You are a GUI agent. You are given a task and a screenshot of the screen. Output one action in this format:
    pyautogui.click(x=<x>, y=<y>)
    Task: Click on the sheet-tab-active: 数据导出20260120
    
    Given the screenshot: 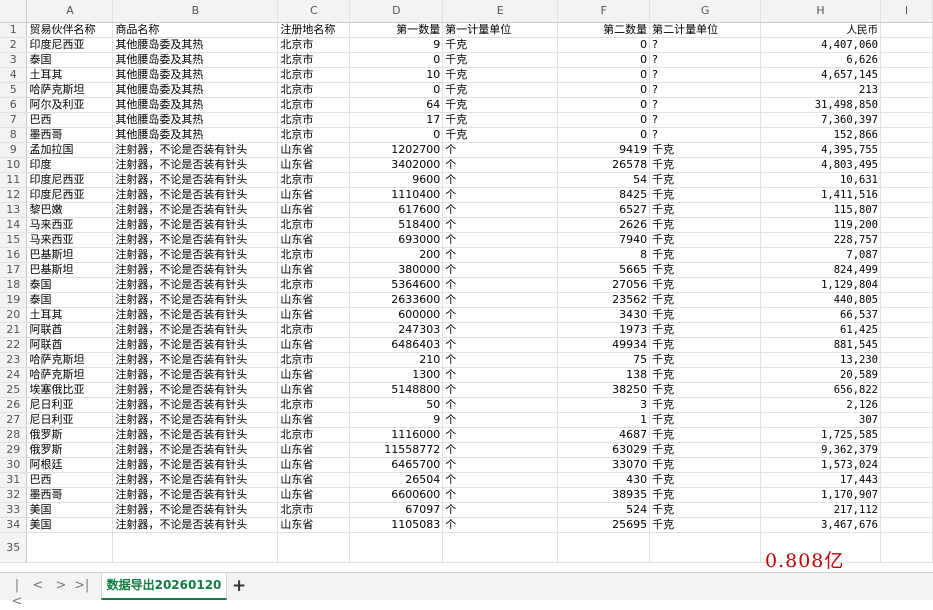 What is the action you would take?
    pyautogui.click(x=164, y=586)
    